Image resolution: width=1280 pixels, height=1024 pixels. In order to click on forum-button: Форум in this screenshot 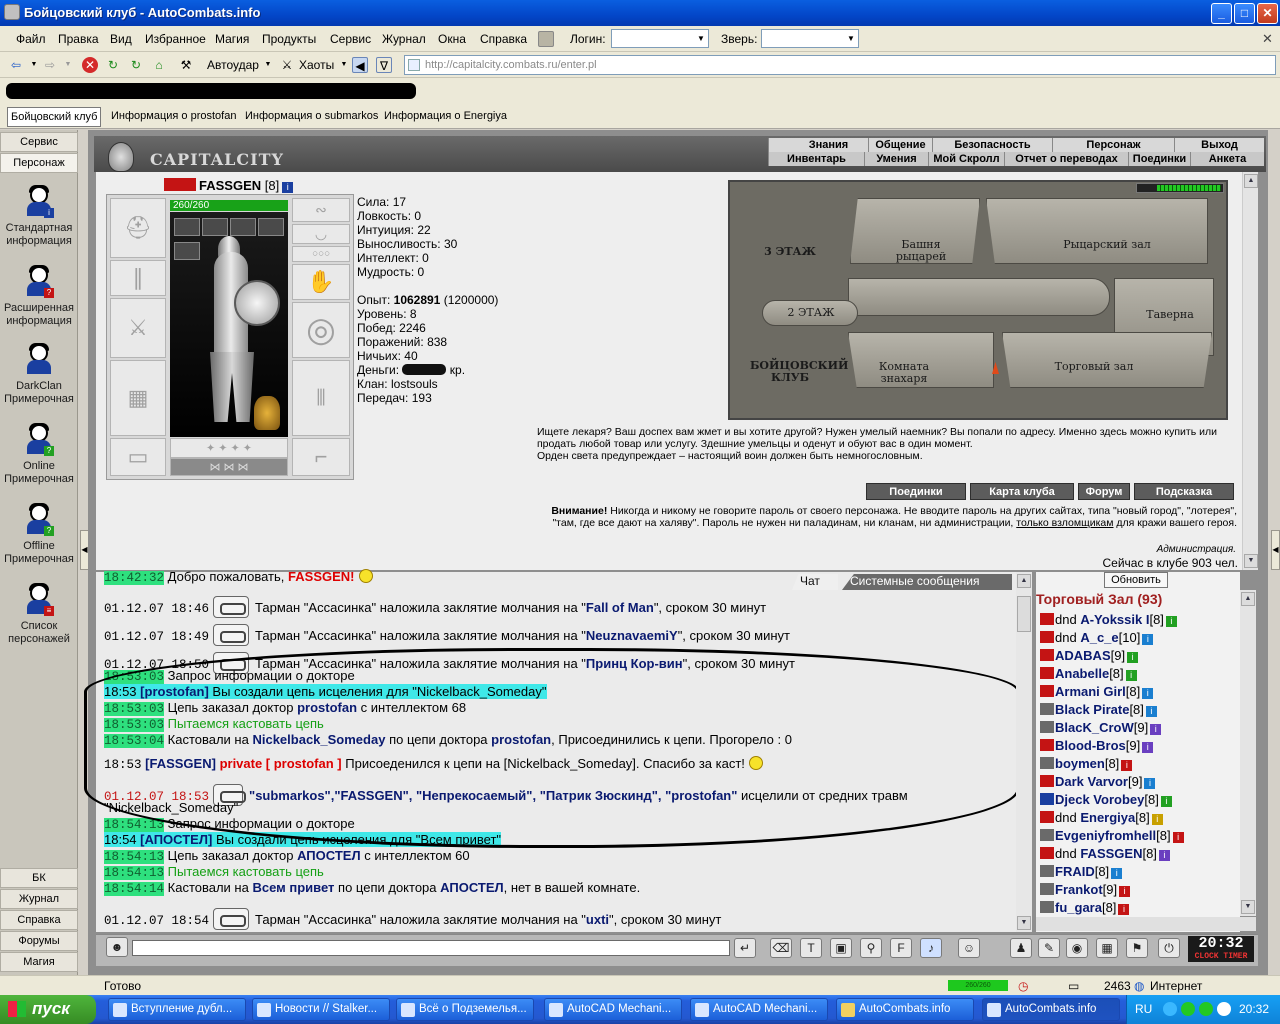, I will do `click(1104, 491)`.